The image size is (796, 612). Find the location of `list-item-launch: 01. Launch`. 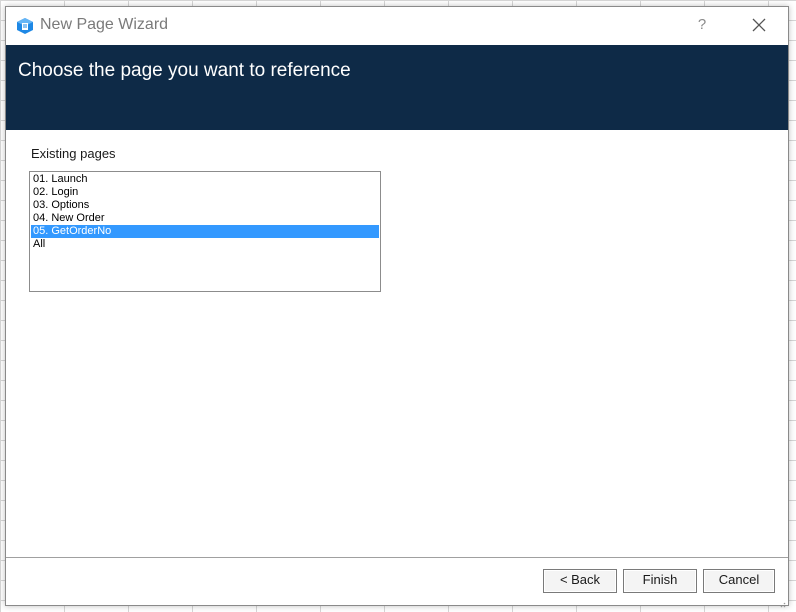

list-item-launch: 01. Launch is located at coordinates (205, 179).